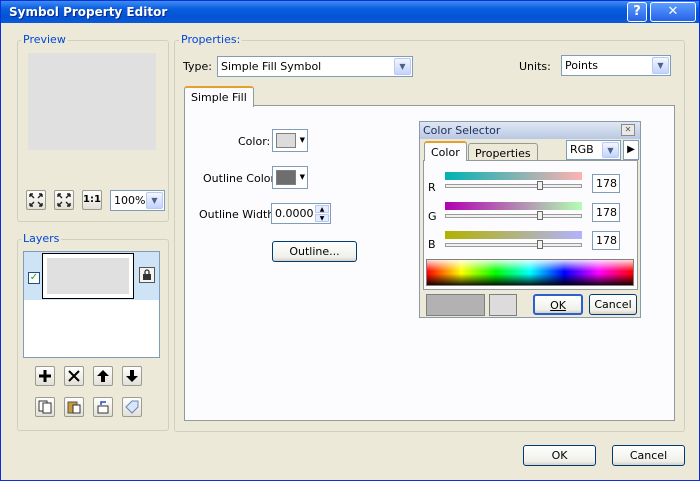  I want to click on color-model-value: RGB, so click(582, 149).